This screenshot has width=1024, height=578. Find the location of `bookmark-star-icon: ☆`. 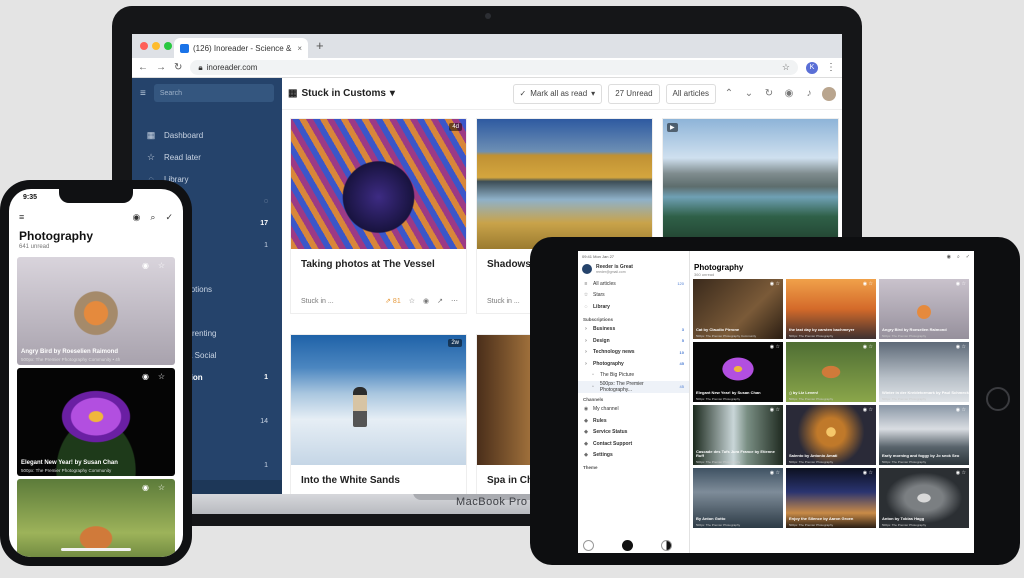

bookmark-star-icon: ☆ is located at coordinates (786, 67).